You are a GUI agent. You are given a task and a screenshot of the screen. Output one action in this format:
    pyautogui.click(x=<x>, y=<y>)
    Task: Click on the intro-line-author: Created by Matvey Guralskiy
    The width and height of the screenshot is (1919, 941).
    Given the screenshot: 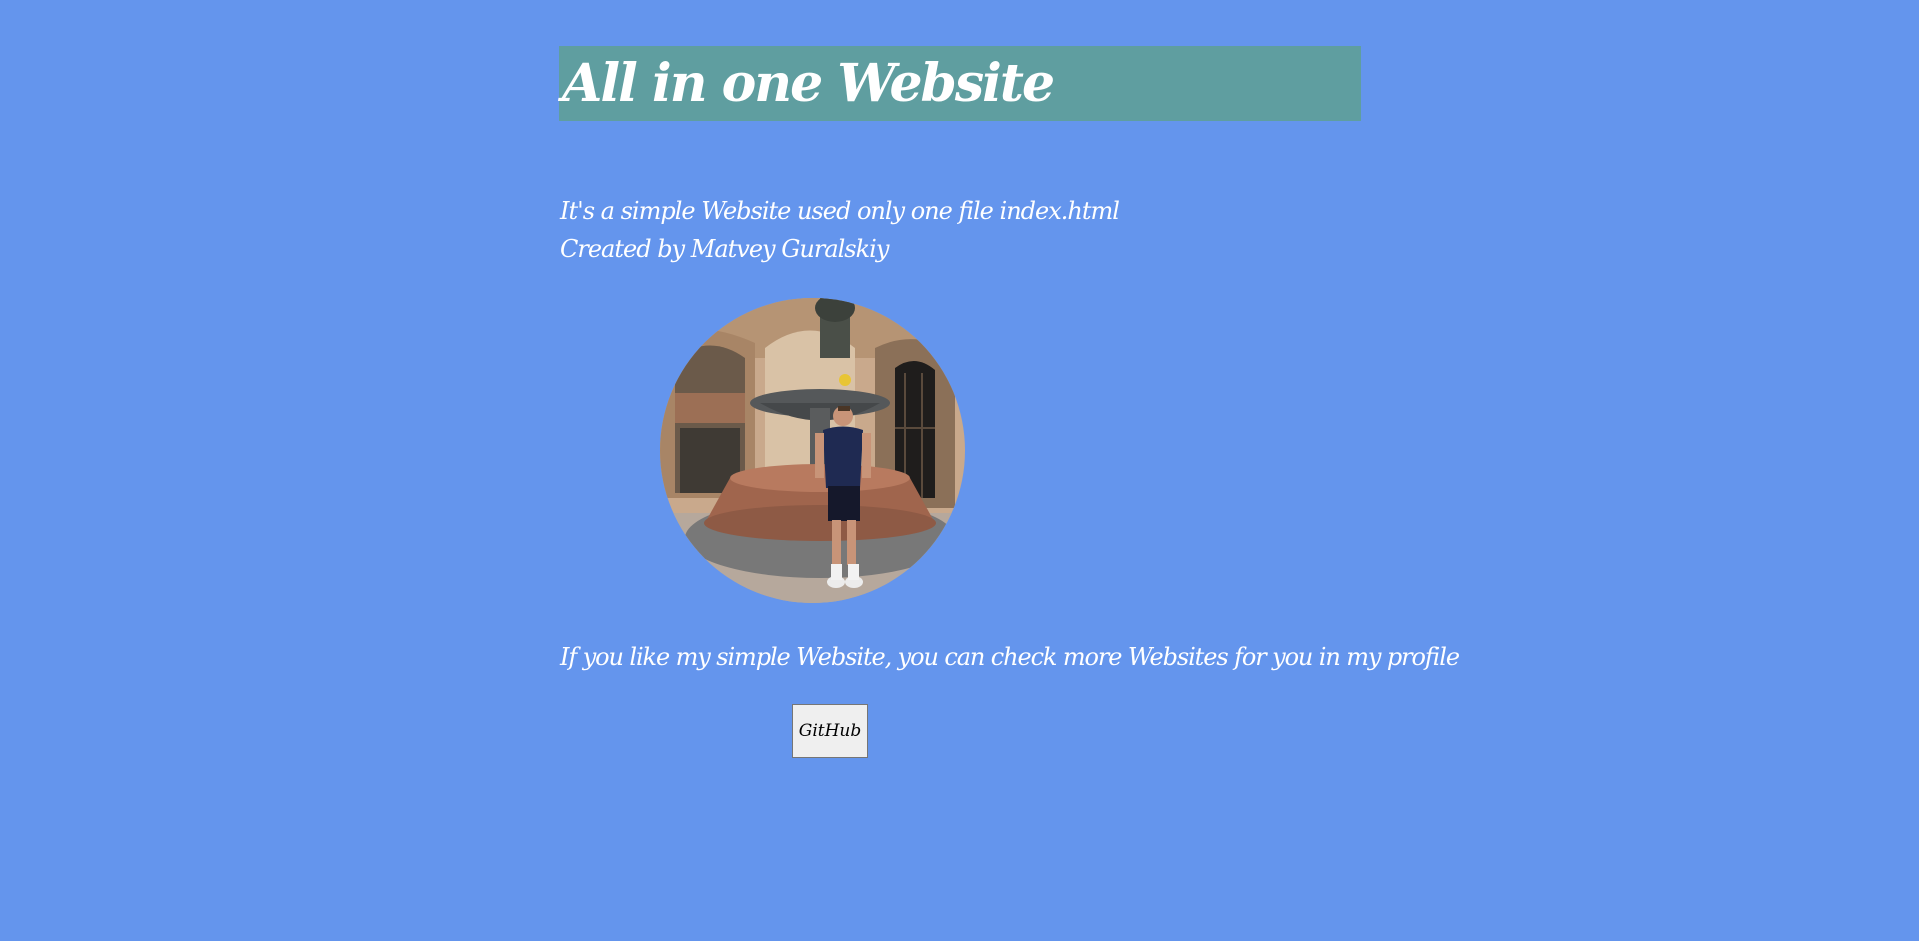 What is the action you would take?
    pyautogui.click(x=724, y=249)
    